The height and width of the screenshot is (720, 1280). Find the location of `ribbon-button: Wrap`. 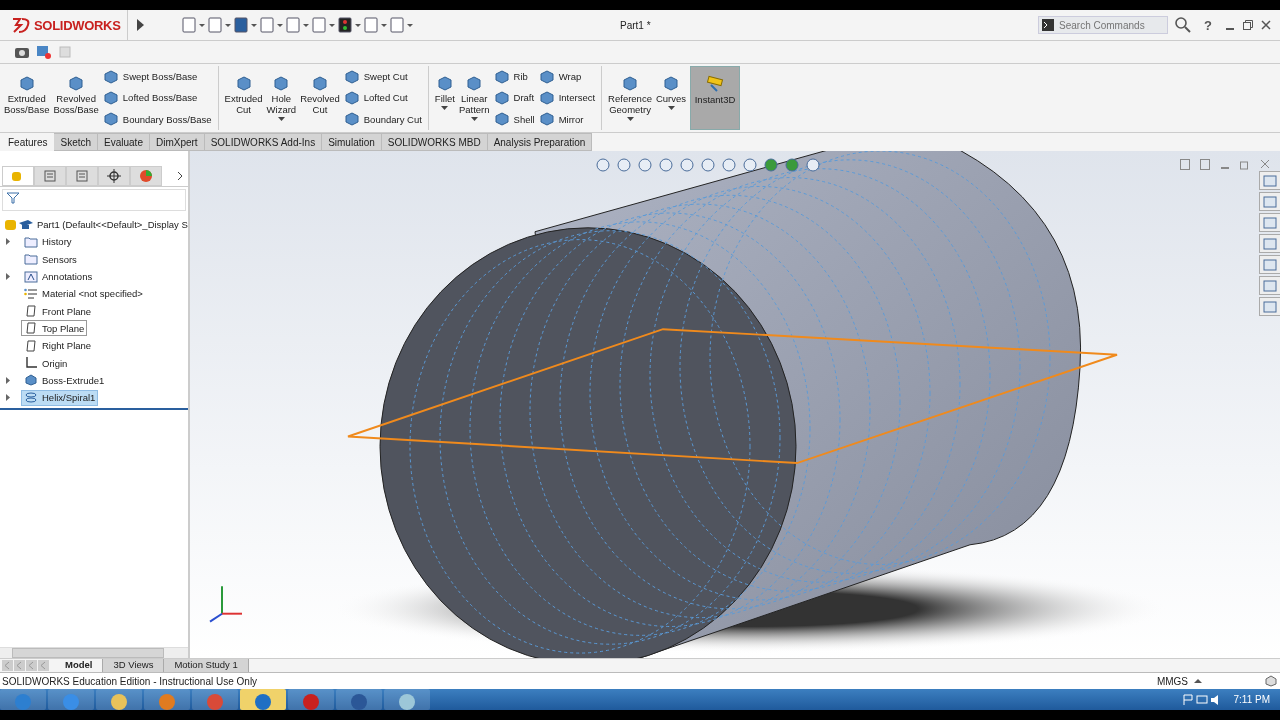

ribbon-button: Wrap is located at coordinates (567, 76).